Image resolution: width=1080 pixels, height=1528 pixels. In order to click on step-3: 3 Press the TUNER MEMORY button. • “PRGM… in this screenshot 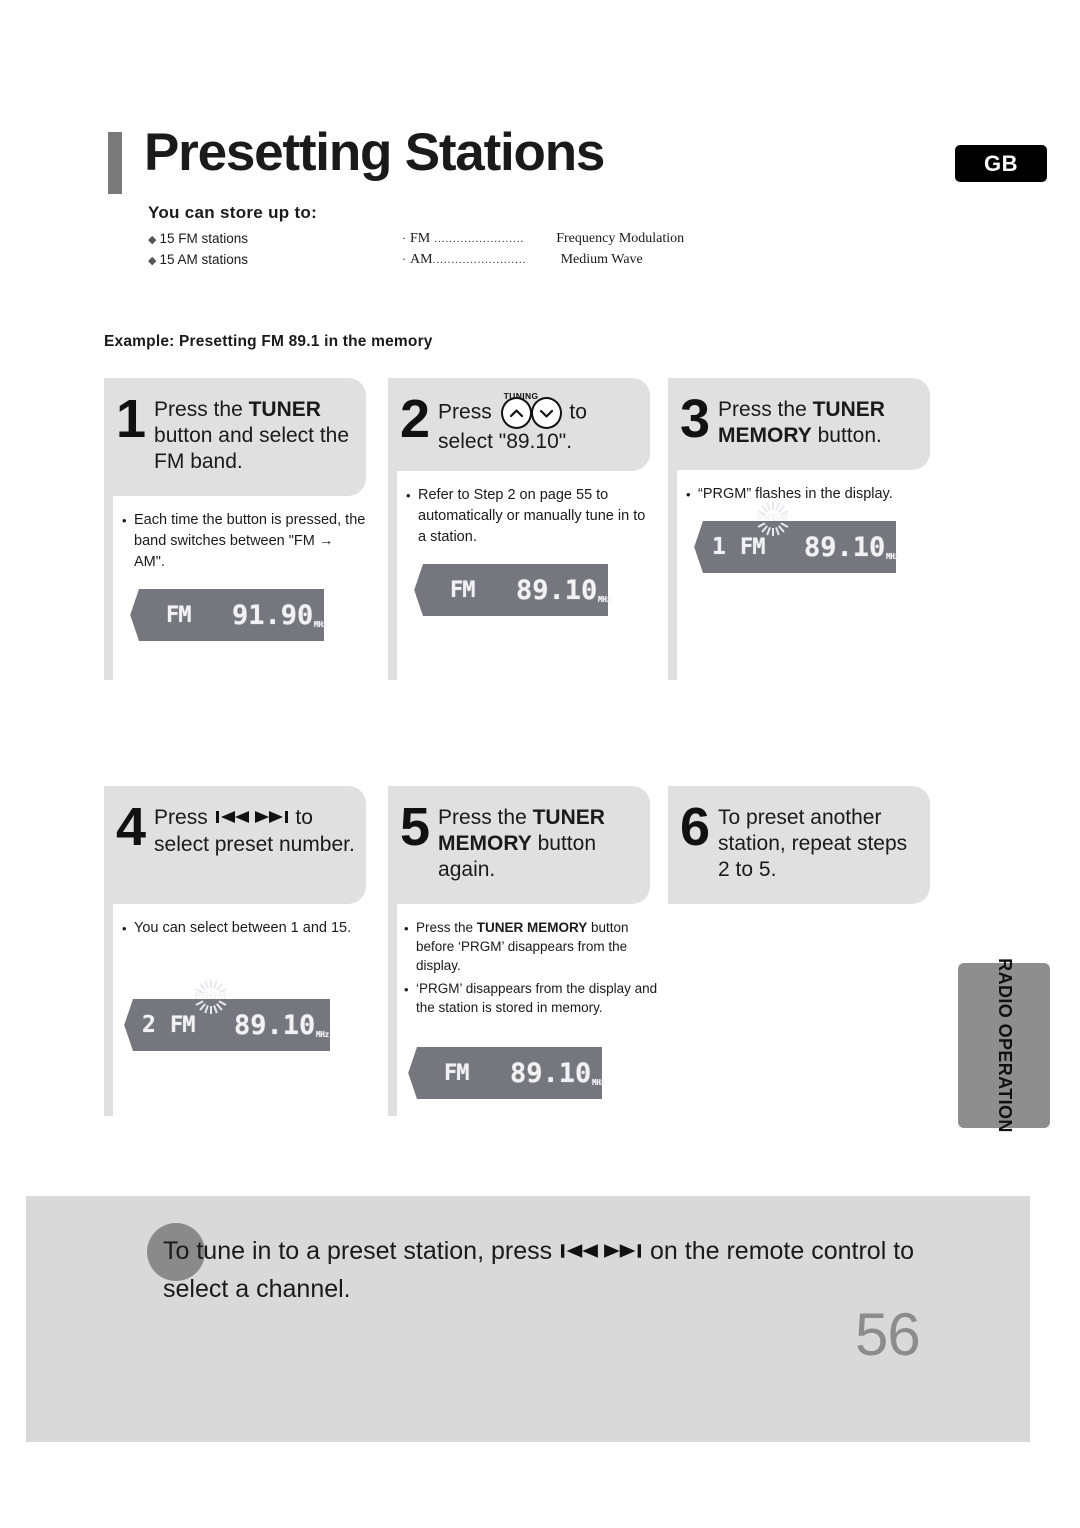, I will do `click(799, 475)`.